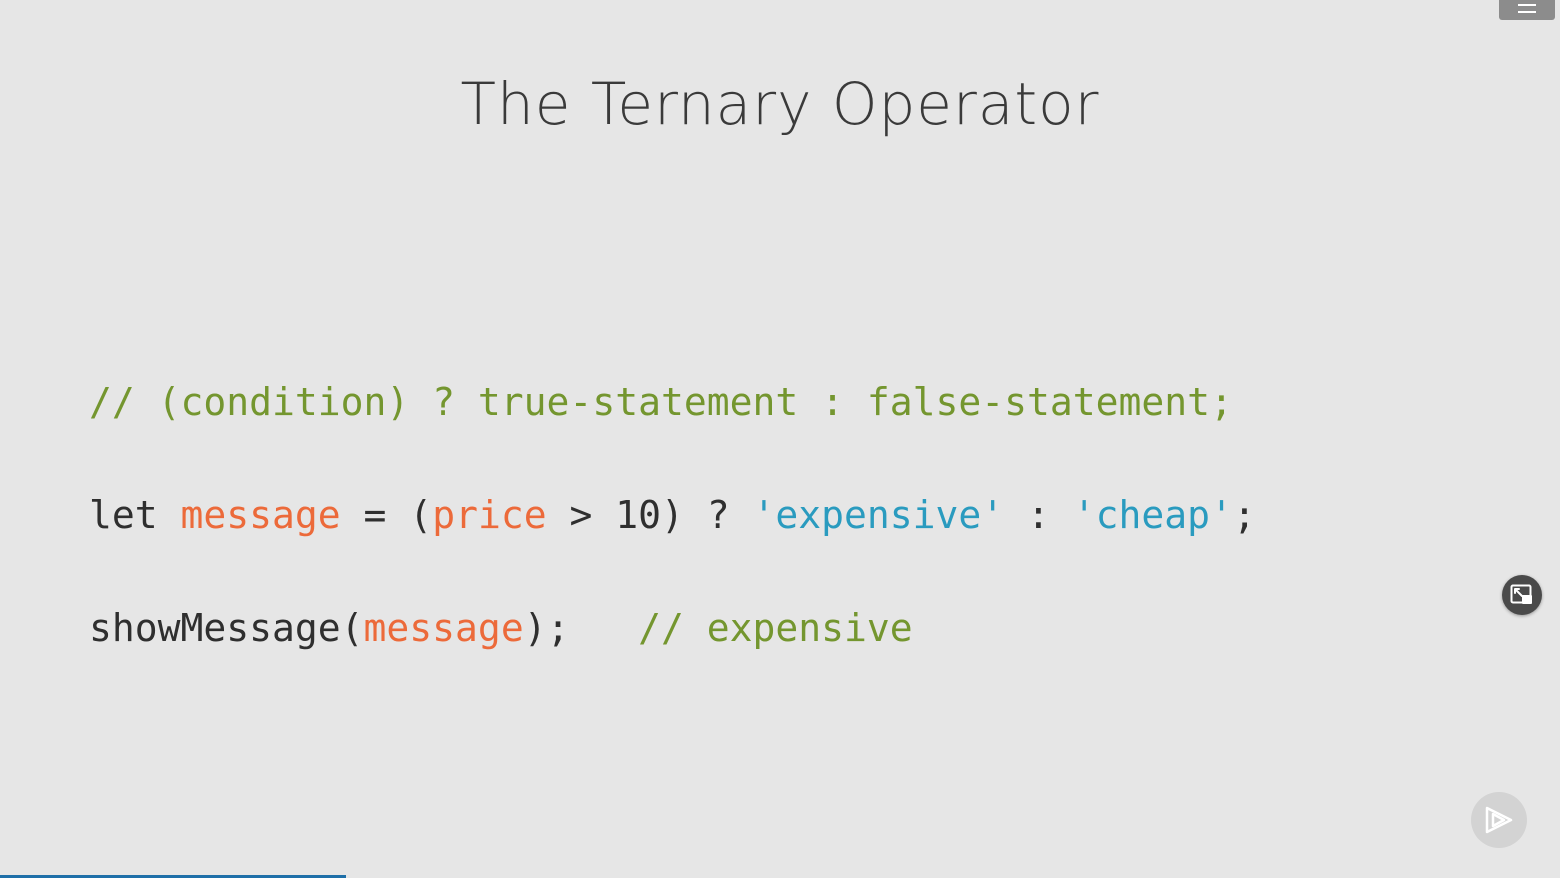 The image size is (1560, 878). I want to click on code-line-show-message: showMessage(message); // expensive, so click(501, 628).